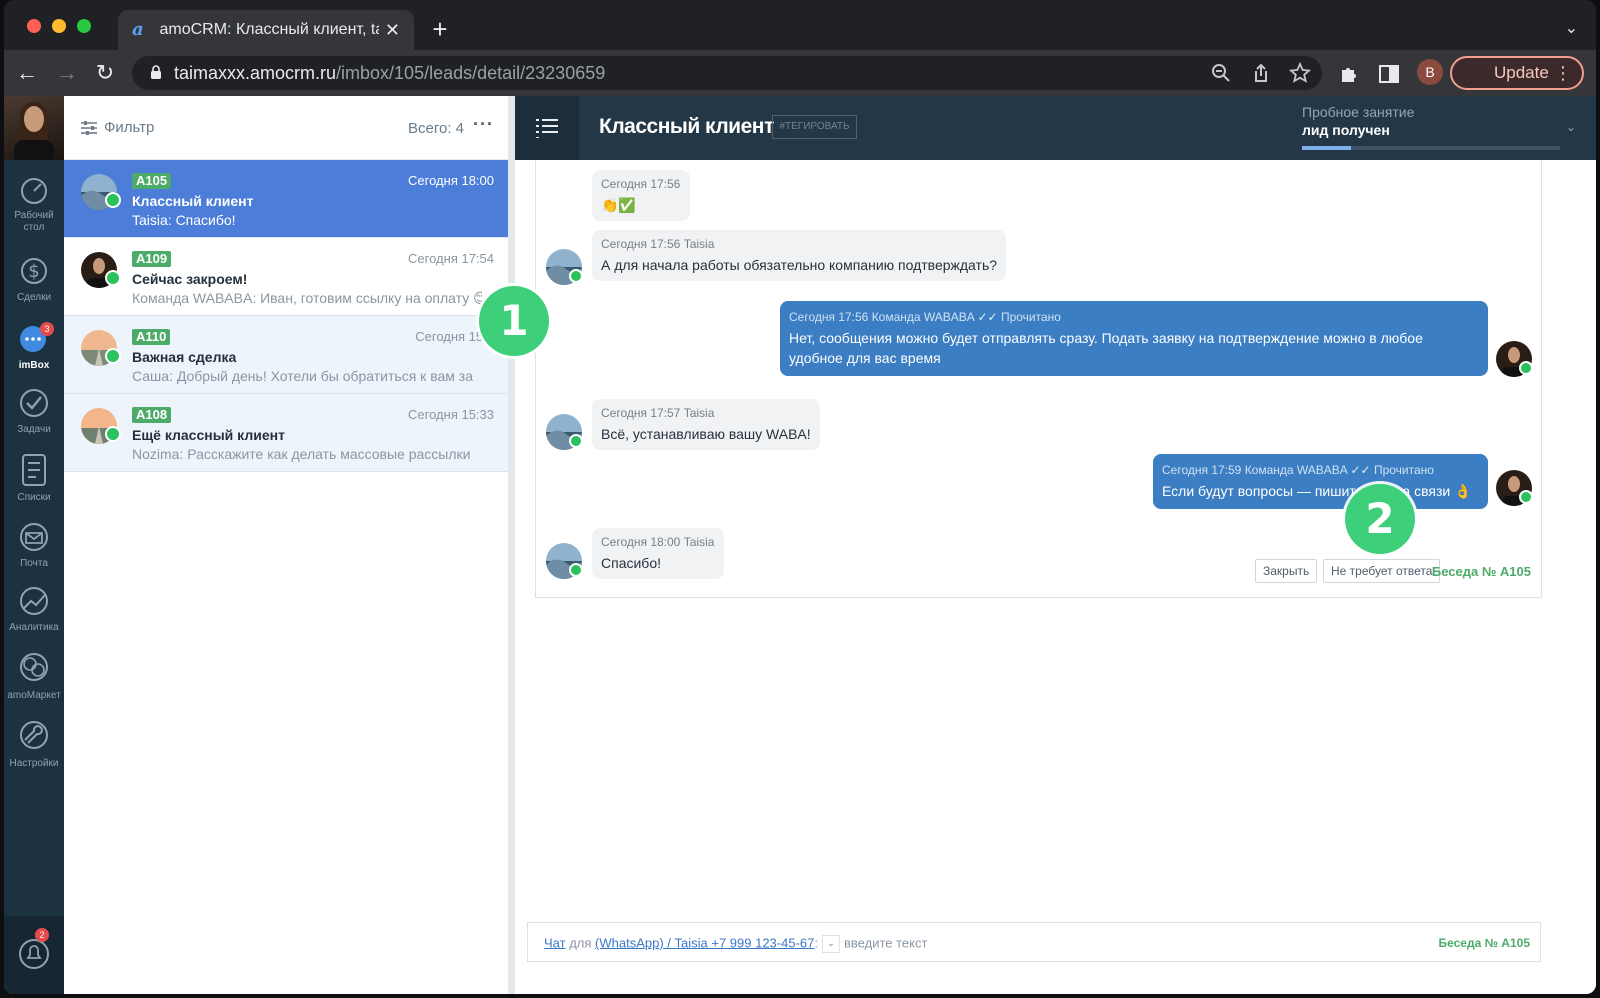  I want to click on more-options-icon: ···, so click(483, 124).